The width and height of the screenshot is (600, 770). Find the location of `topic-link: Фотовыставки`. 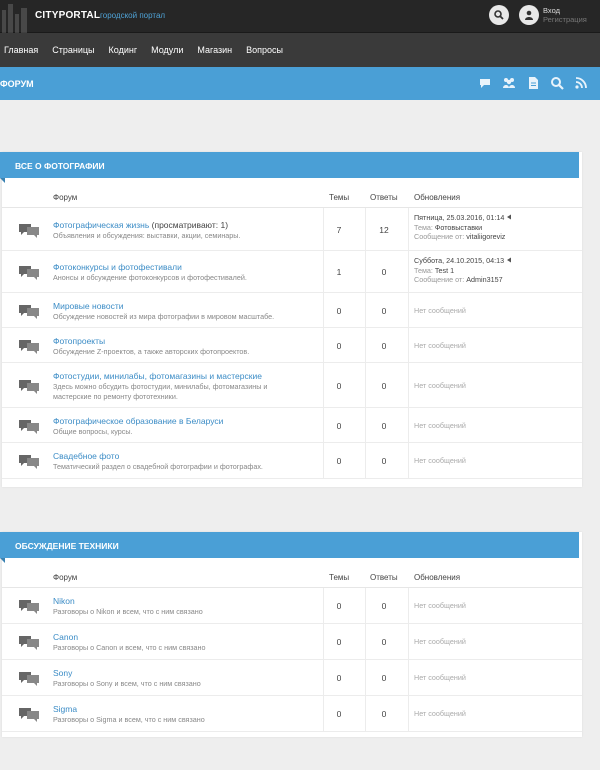

topic-link: Фотовыставки is located at coordinates (458, 227).